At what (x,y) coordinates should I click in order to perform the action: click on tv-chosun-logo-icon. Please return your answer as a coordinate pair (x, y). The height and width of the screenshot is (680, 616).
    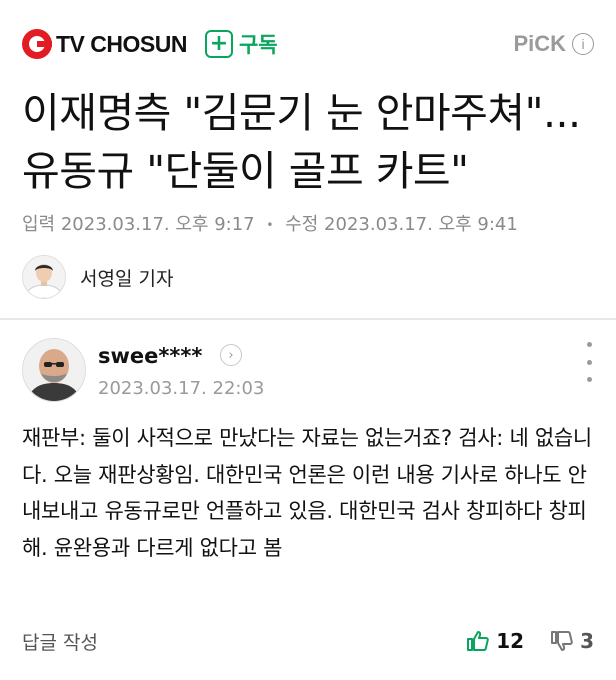
    Looking at the image, I should click on (37, 44).